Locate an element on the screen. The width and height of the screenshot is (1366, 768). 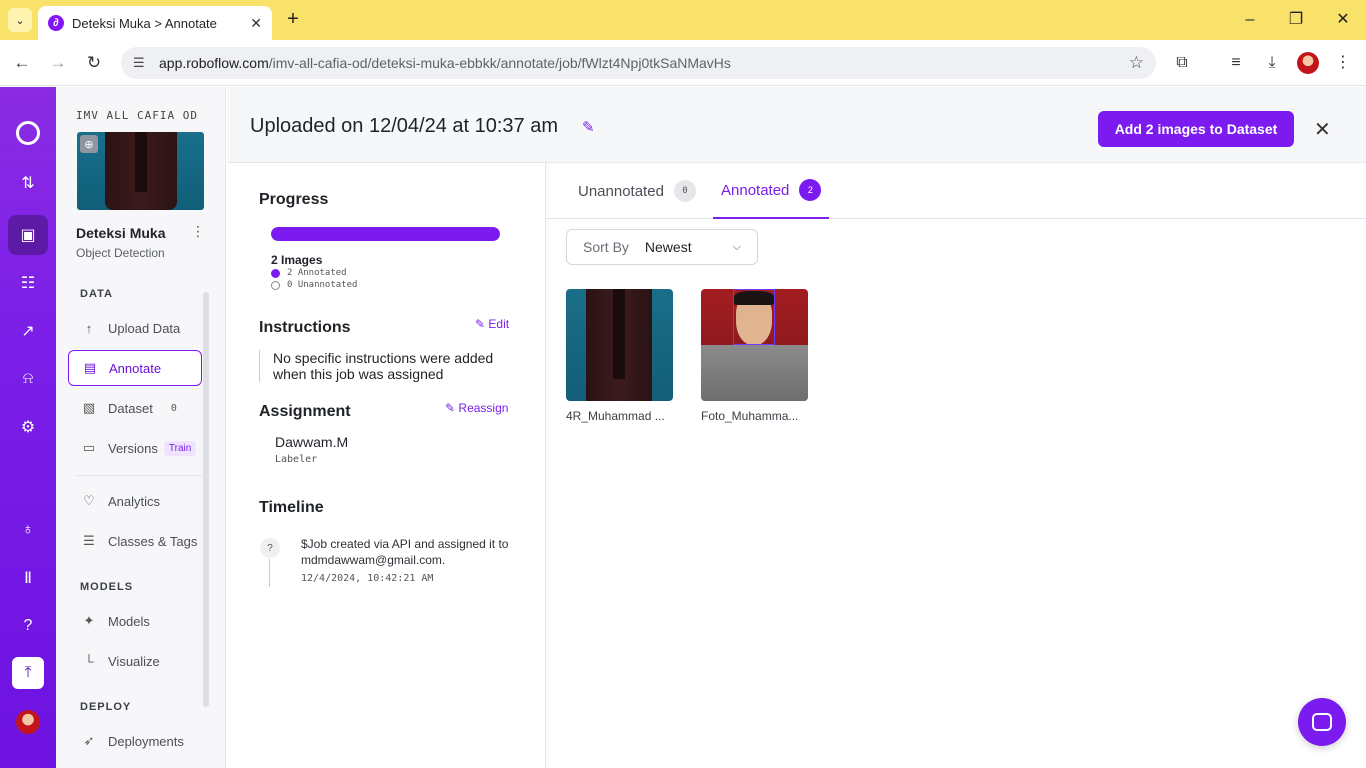
sidebar-scrollbar is located at coordinates (206, 499).